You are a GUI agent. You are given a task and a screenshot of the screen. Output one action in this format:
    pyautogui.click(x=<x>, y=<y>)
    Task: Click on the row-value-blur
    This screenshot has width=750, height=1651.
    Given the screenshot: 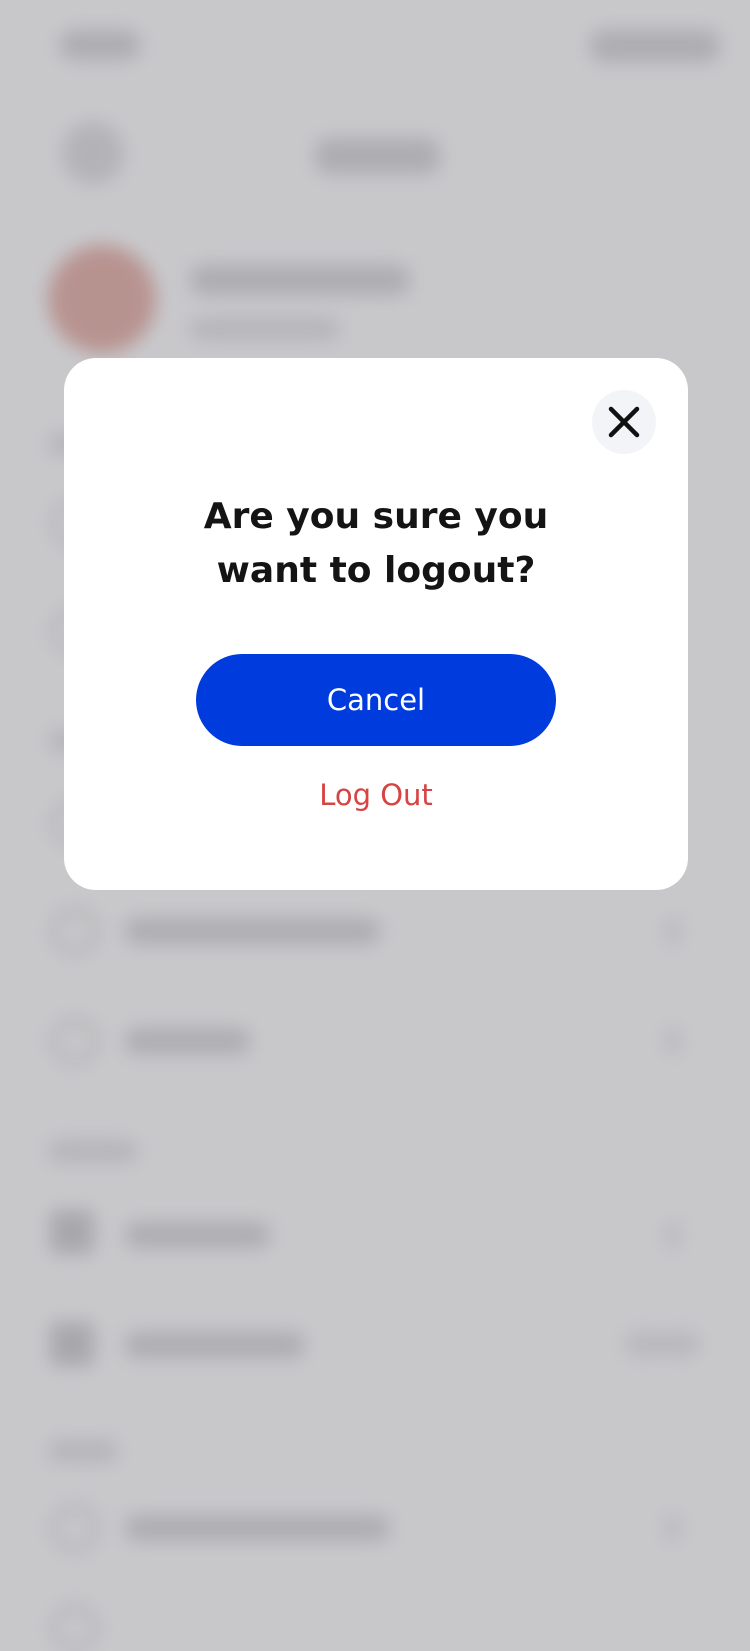 What is the action you would take?
    pyautogui.click(x=662, y=1344)
    